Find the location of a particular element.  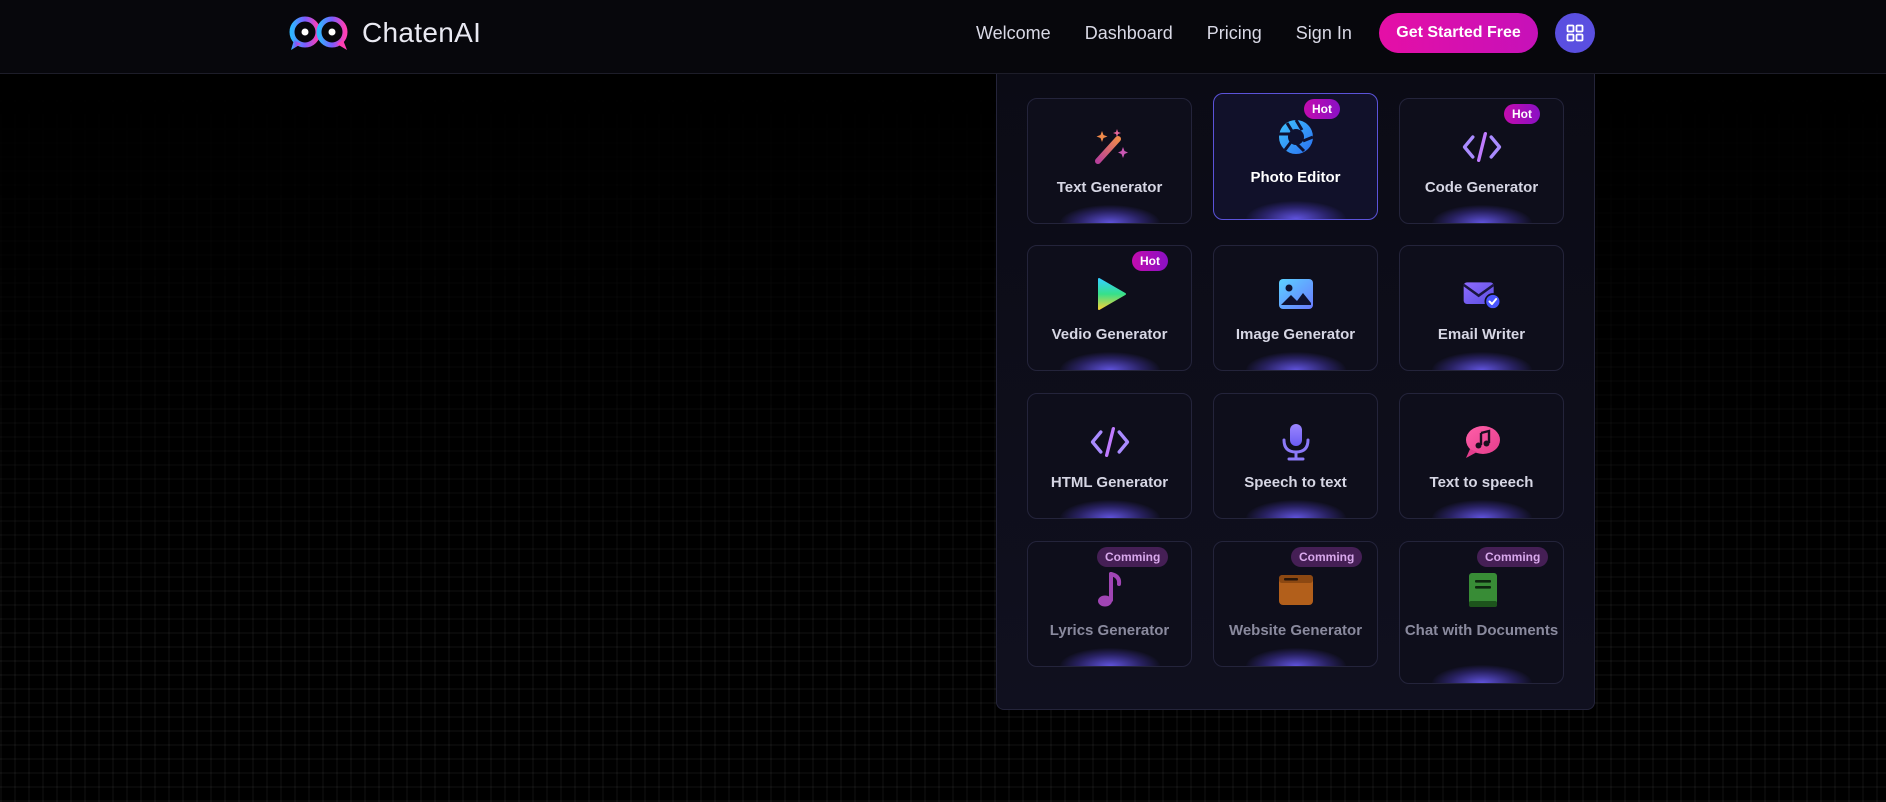

app-label: Photo Editor is located at coordinates (1295, 177).